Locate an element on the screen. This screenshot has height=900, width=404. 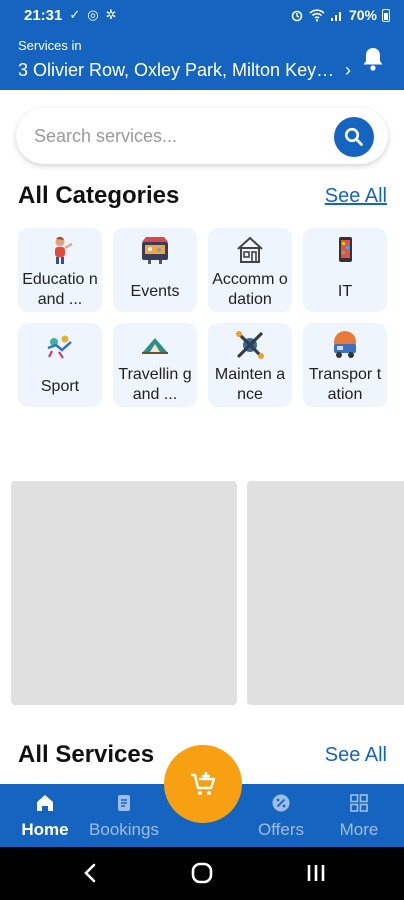
home-system-icon is located at coordinates (202, 873).